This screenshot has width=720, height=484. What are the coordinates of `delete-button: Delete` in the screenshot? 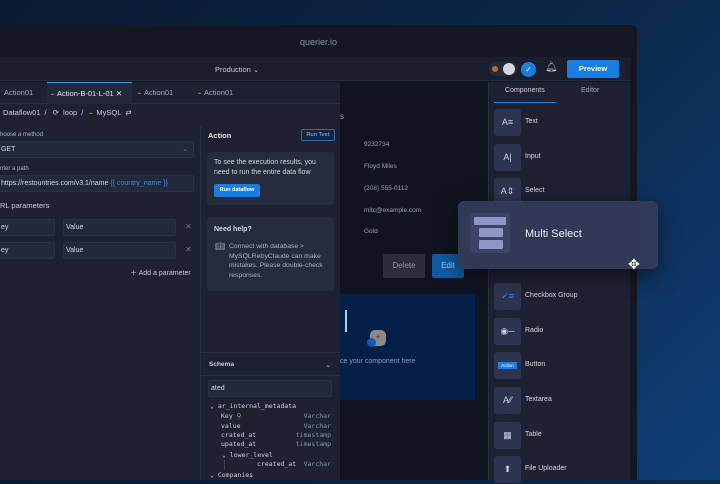 It's located at (404, 266).